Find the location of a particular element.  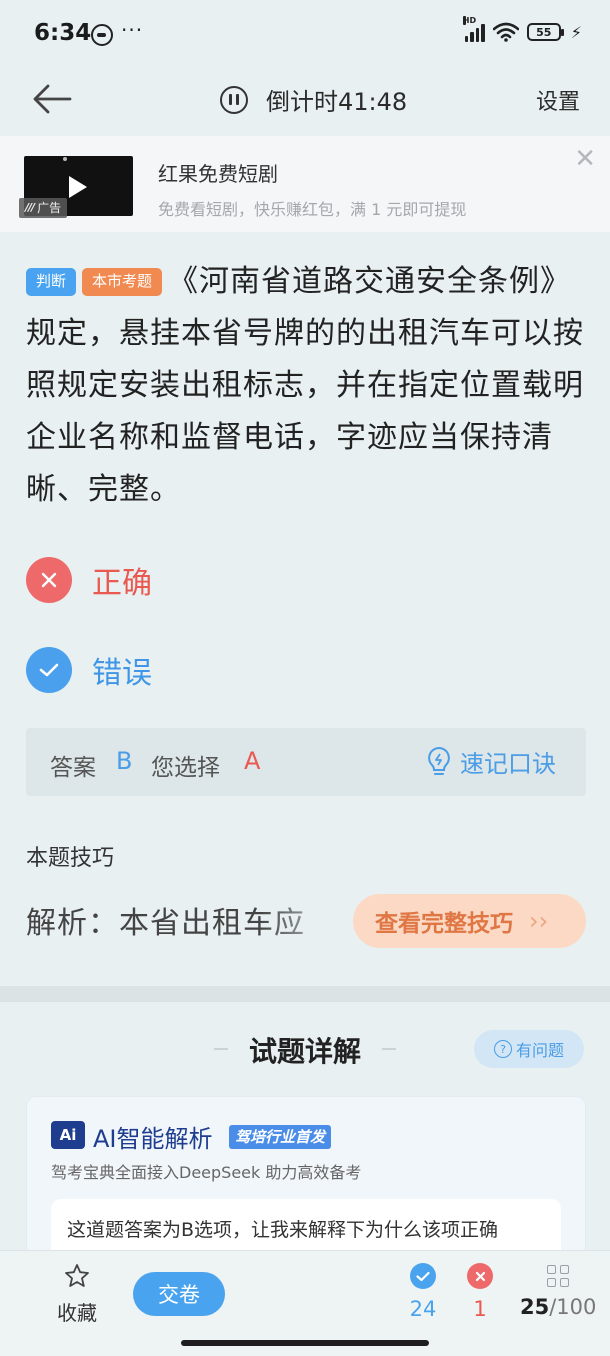

correct-count: 24 is located at coordinates (423, 1292).